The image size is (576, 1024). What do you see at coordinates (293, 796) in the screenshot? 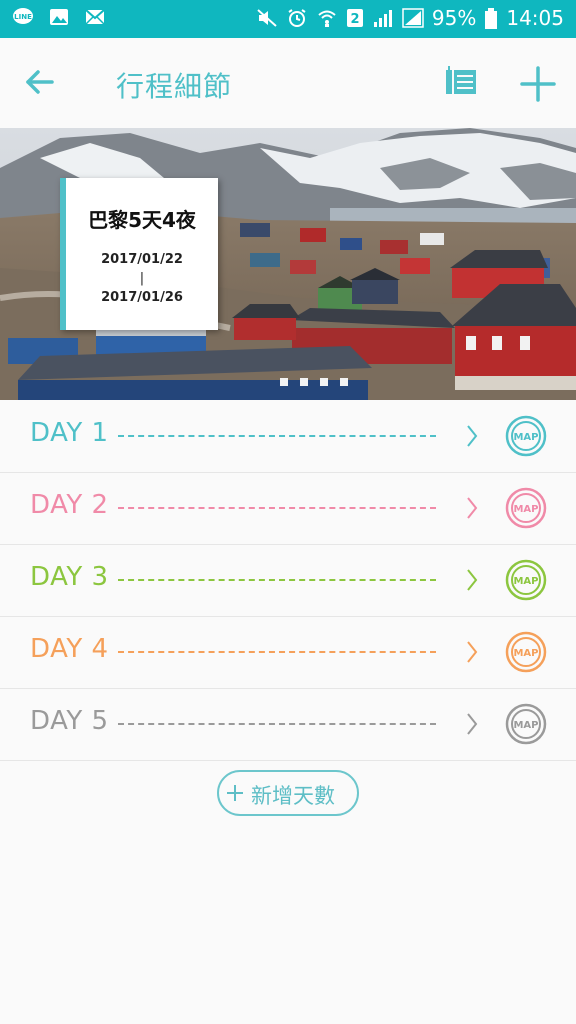
I see `add-day-label: 新增天數` at bounding box center [293, 796].